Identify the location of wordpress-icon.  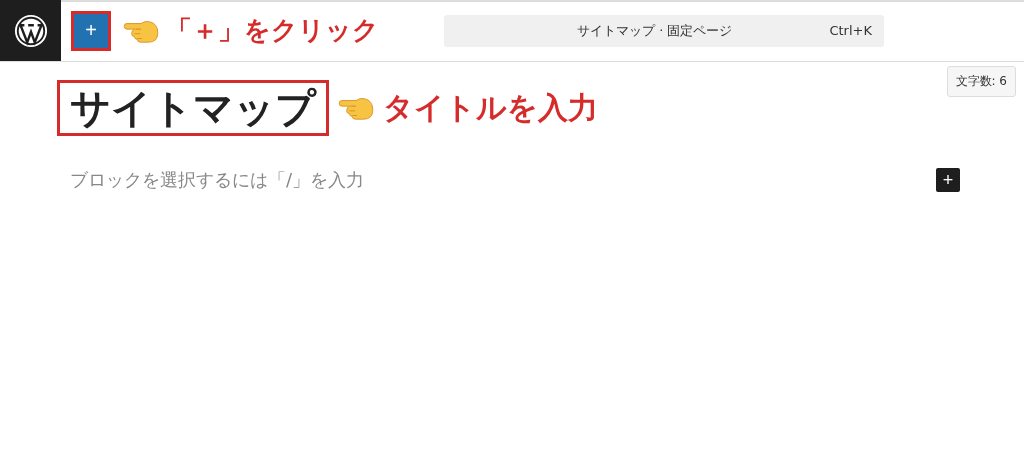
(30, 30).